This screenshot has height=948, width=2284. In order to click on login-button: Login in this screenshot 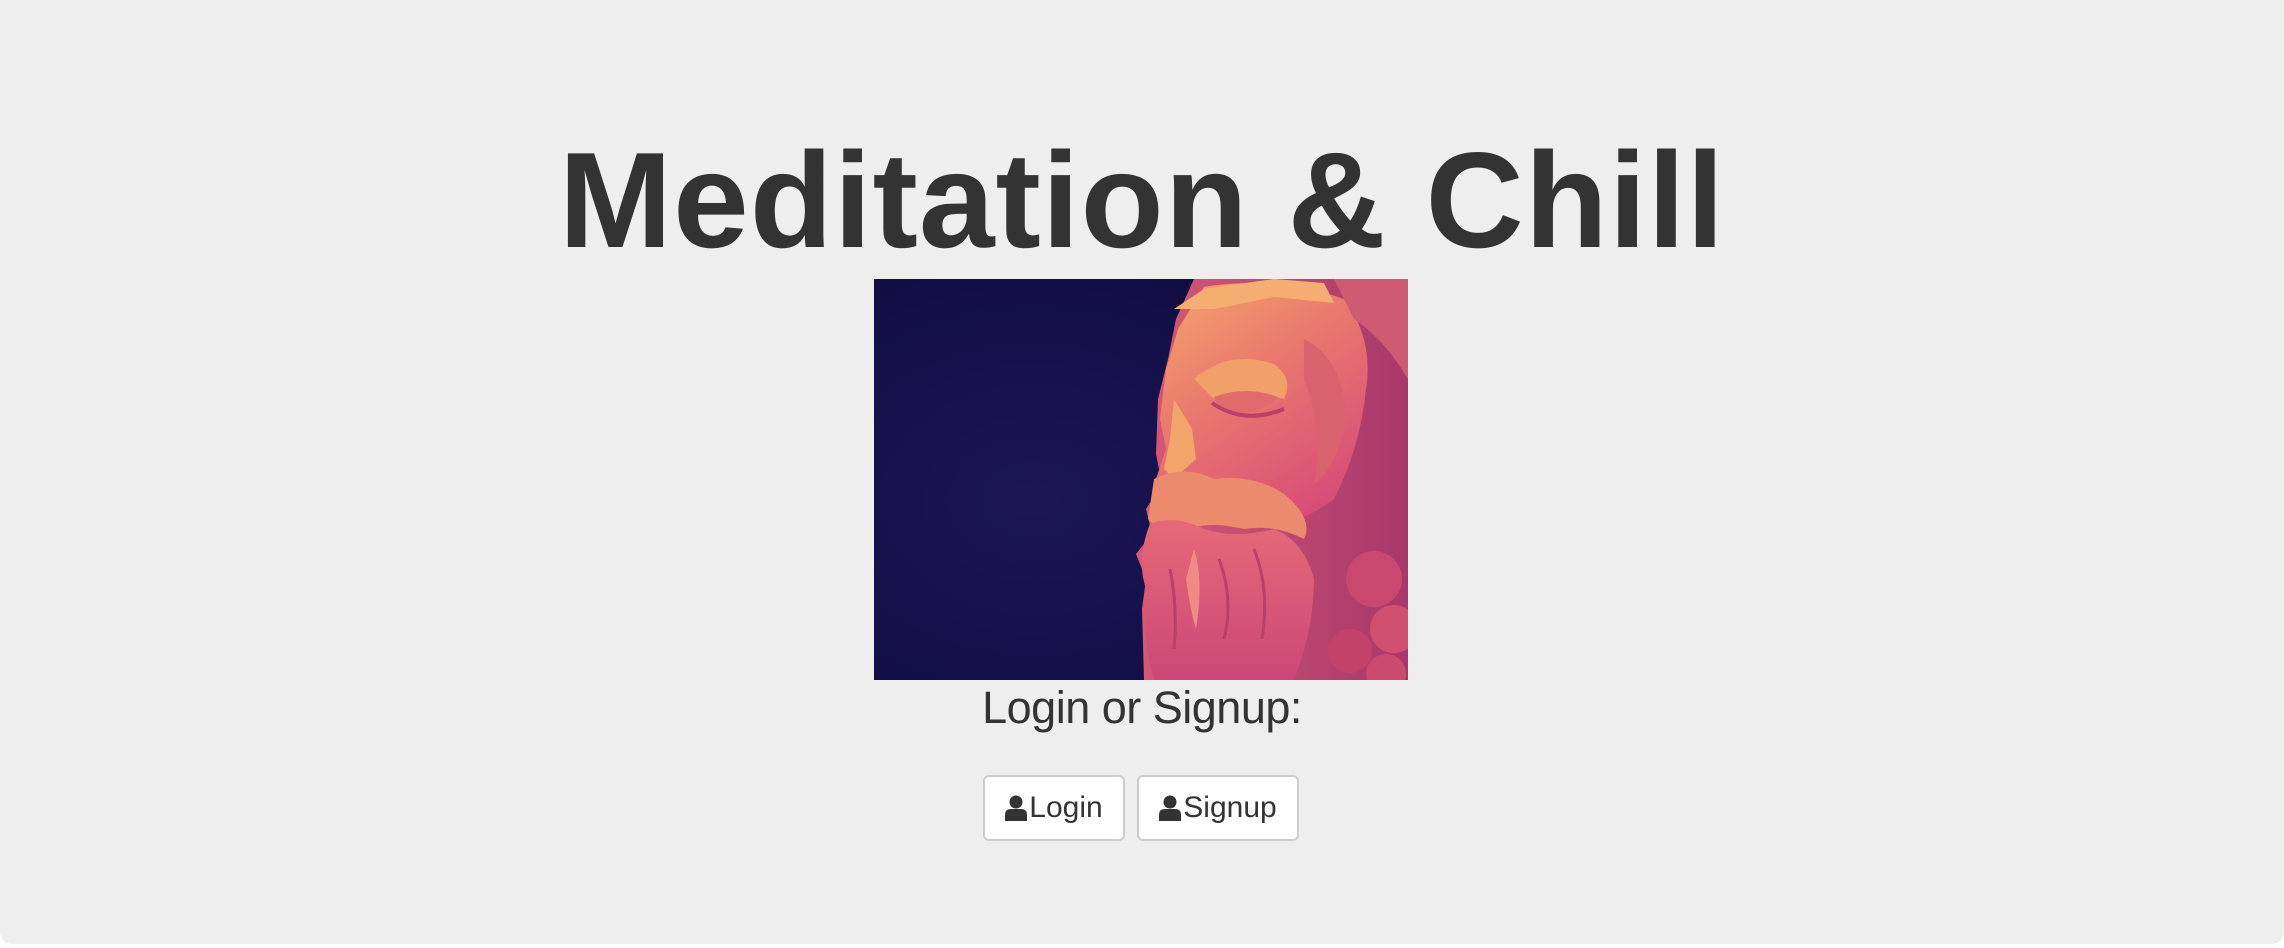, I will do `click(1054, 808)`.